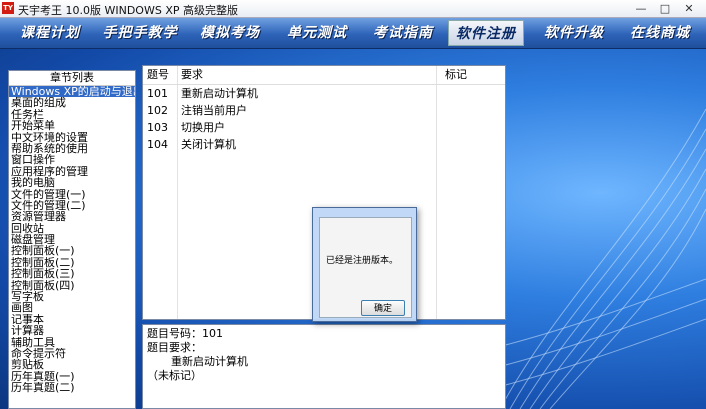 This screenshot has width=706, height=409. What do you see at coordinates (574, 33) in the screenshot?
I see `menu-software-upgrade: 软件升级` at bounding box center [574, 33].